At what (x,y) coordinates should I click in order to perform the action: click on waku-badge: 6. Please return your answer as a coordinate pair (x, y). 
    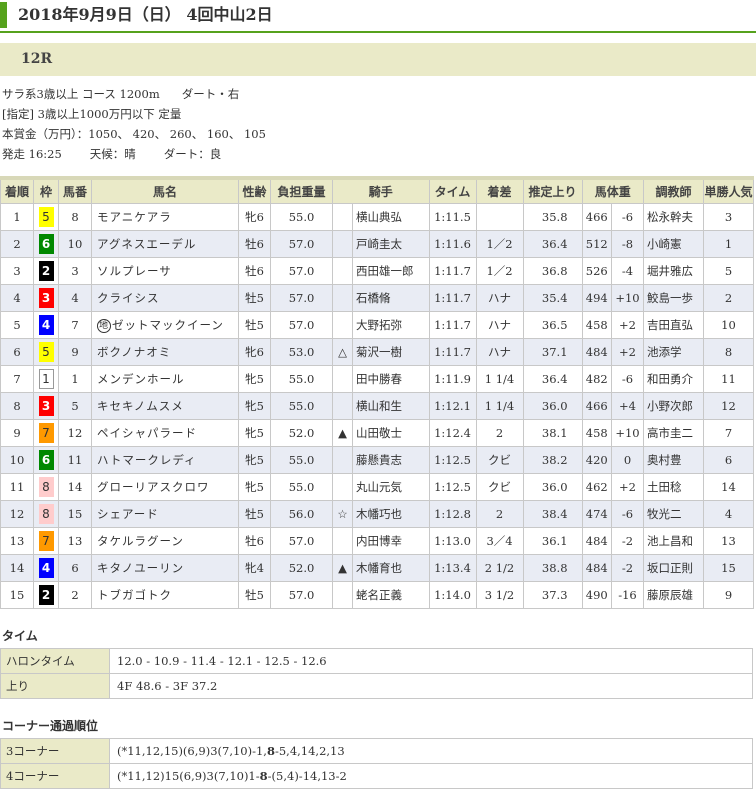
    Looking at the image, I should click on (46, 243).